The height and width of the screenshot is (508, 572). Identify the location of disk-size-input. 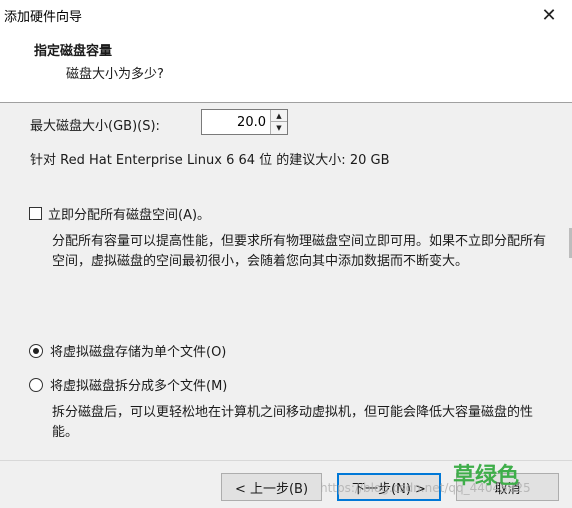
(235, 122).